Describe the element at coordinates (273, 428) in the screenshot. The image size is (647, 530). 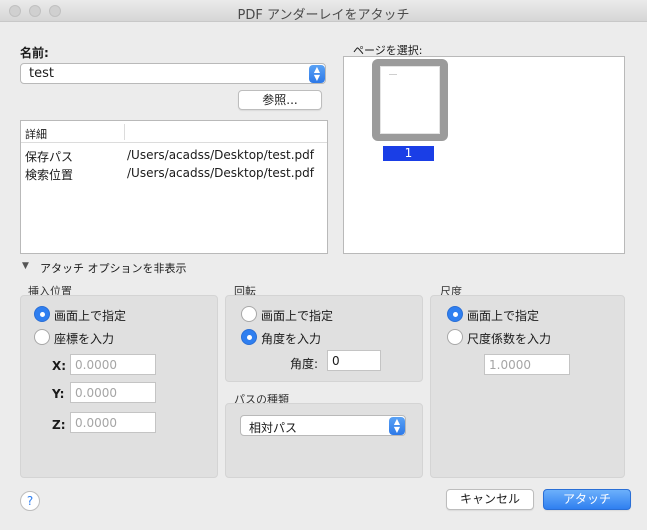
I see `path-type-value: 相対パス` at that location.